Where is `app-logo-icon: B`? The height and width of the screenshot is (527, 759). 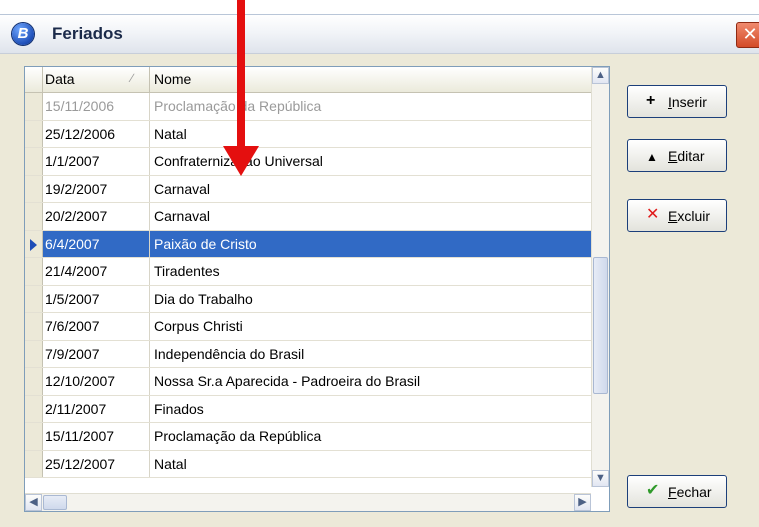
app-logo-icon: B is located at coordinates (23, 34).